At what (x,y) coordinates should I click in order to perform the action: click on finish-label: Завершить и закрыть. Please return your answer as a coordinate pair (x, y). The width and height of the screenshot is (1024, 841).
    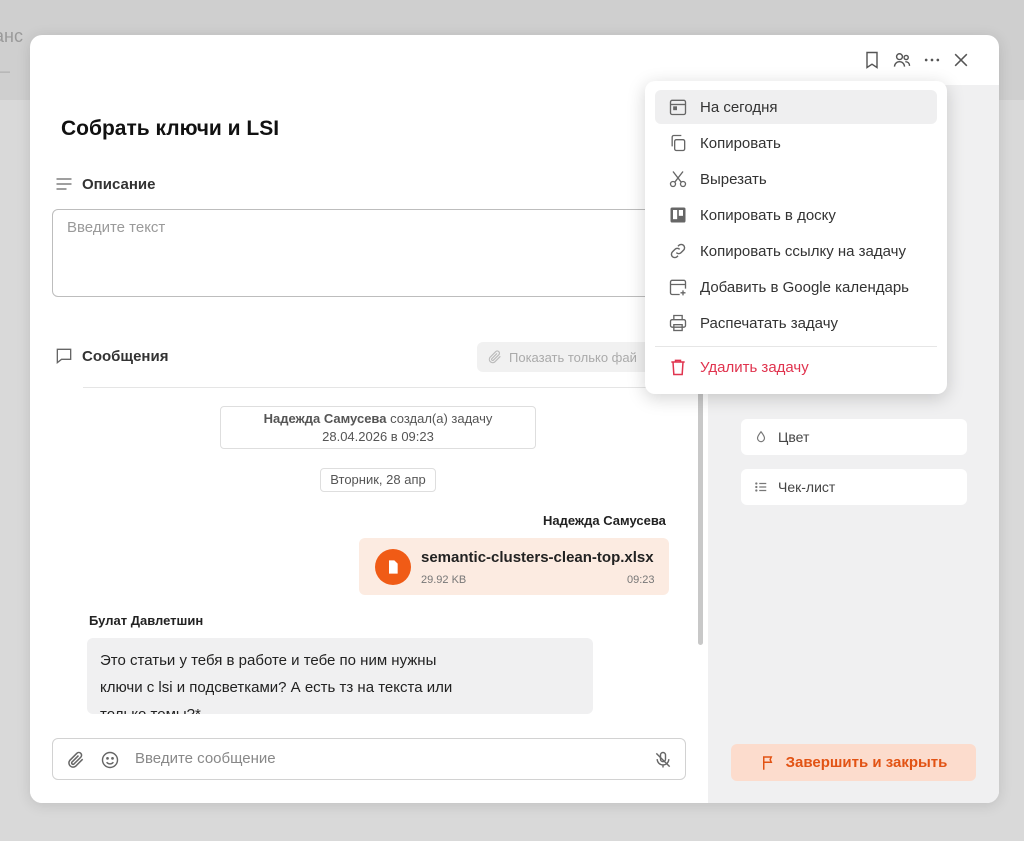
    Looking at the image, I should click on (866, 762).